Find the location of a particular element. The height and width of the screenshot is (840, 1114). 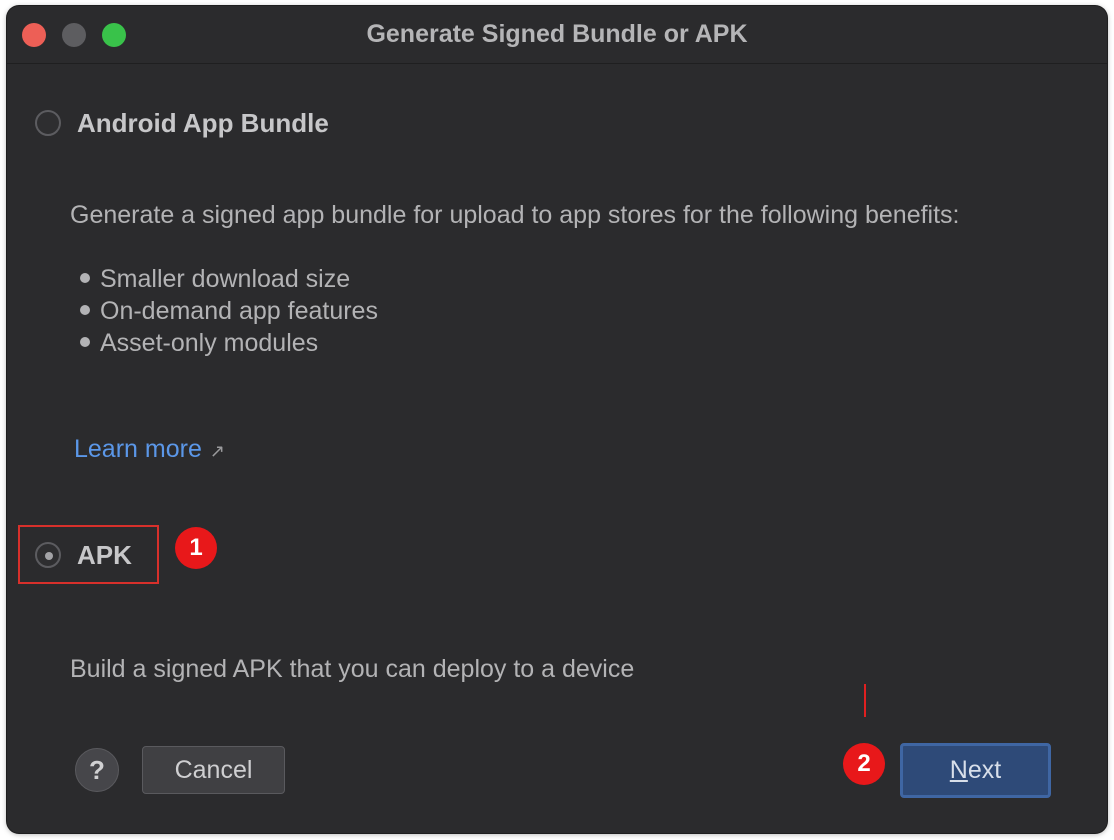

help-button: ? is located at coordinates (97, 770).